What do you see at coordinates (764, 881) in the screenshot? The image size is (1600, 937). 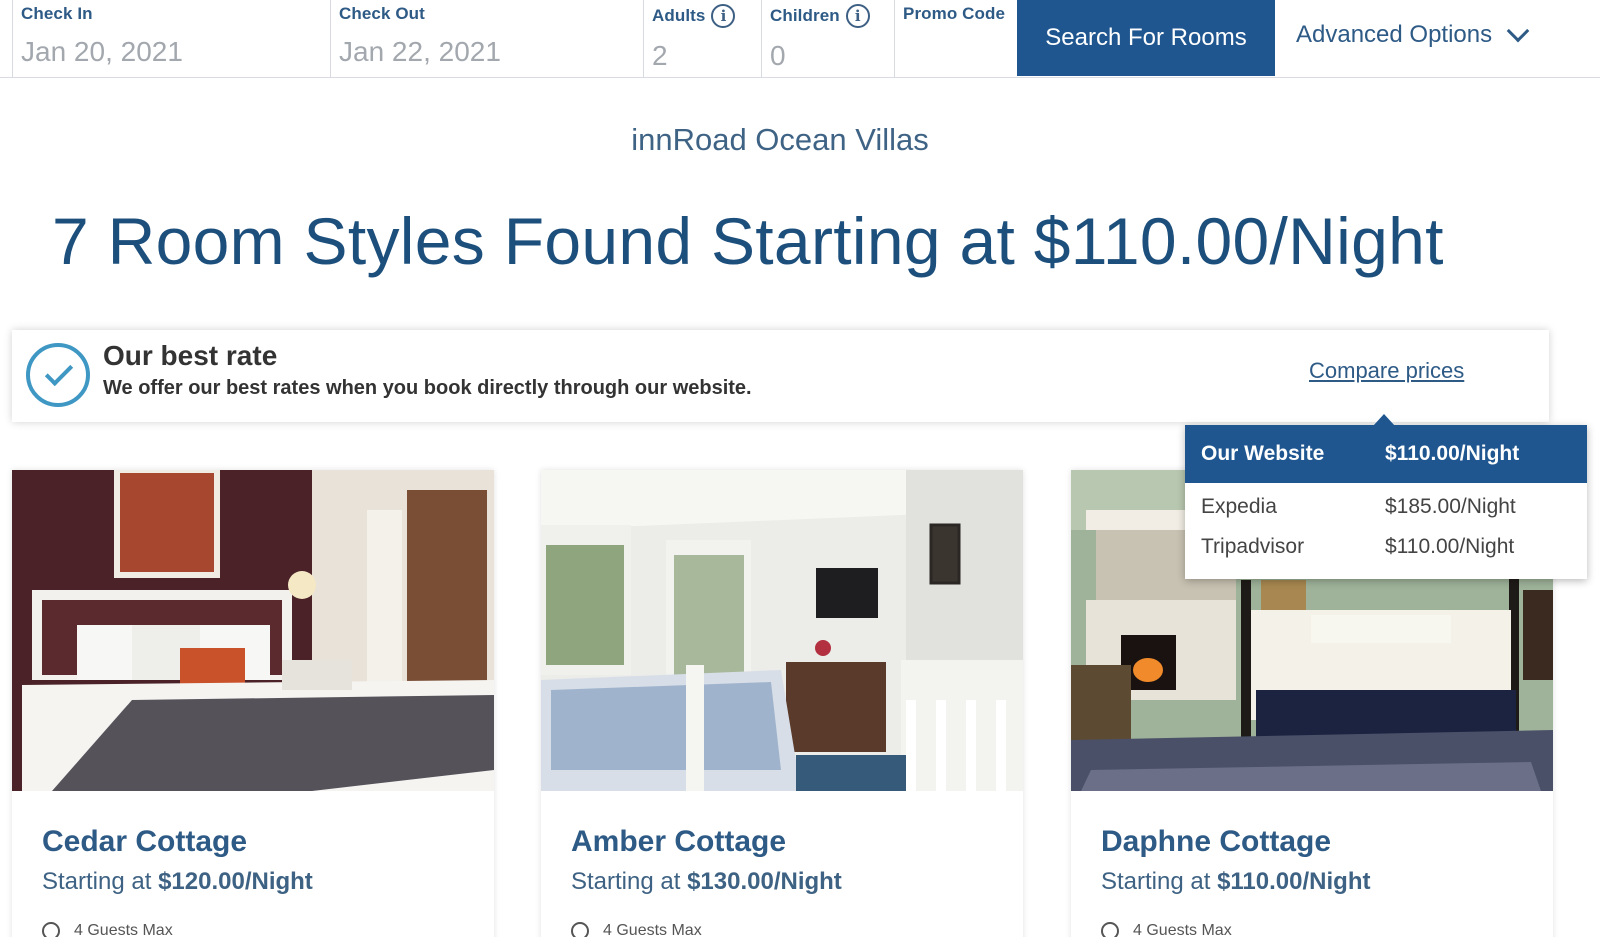 I see `room-price-value: $130.00/Night` at bounding box center [764, 881].